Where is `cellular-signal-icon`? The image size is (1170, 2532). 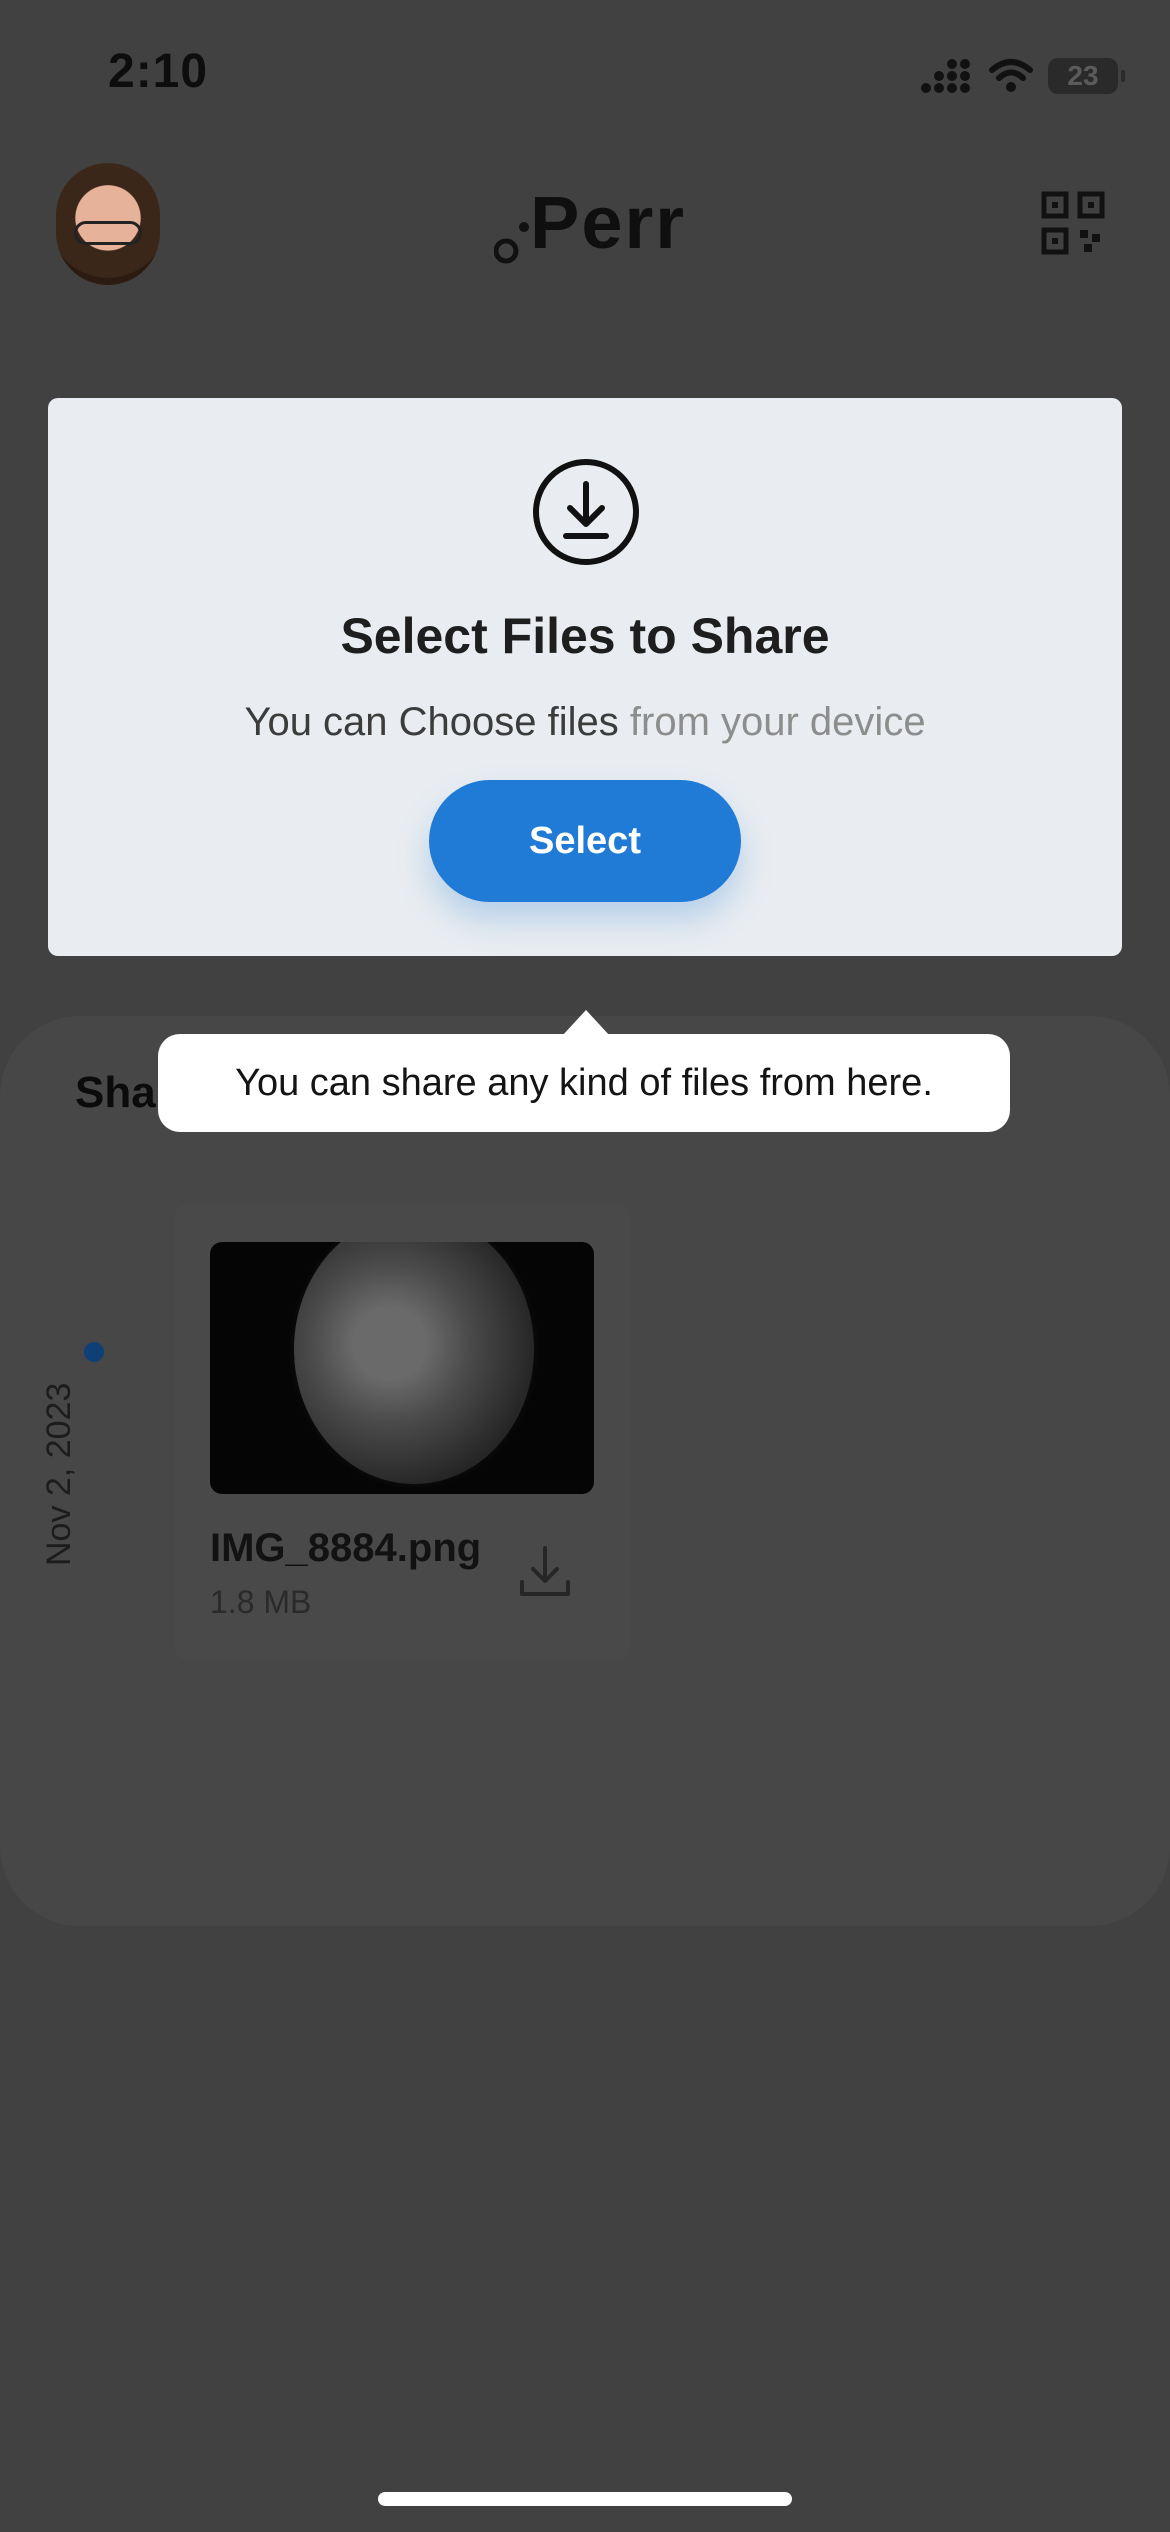 cellular-signal-icon is located at coordinates (945, 76).